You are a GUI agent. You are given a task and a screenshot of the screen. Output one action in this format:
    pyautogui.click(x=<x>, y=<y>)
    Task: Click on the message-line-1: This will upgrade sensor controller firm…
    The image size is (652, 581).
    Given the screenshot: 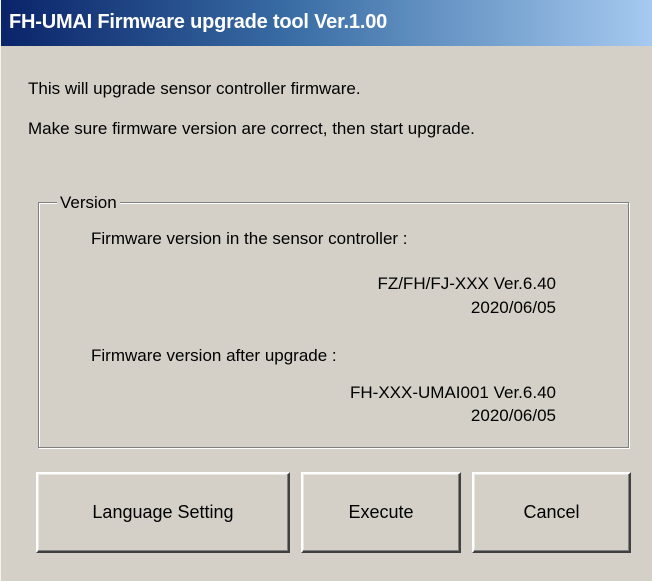 What is the action you would take?
    pyautogui.click(x=194, y=88)
    